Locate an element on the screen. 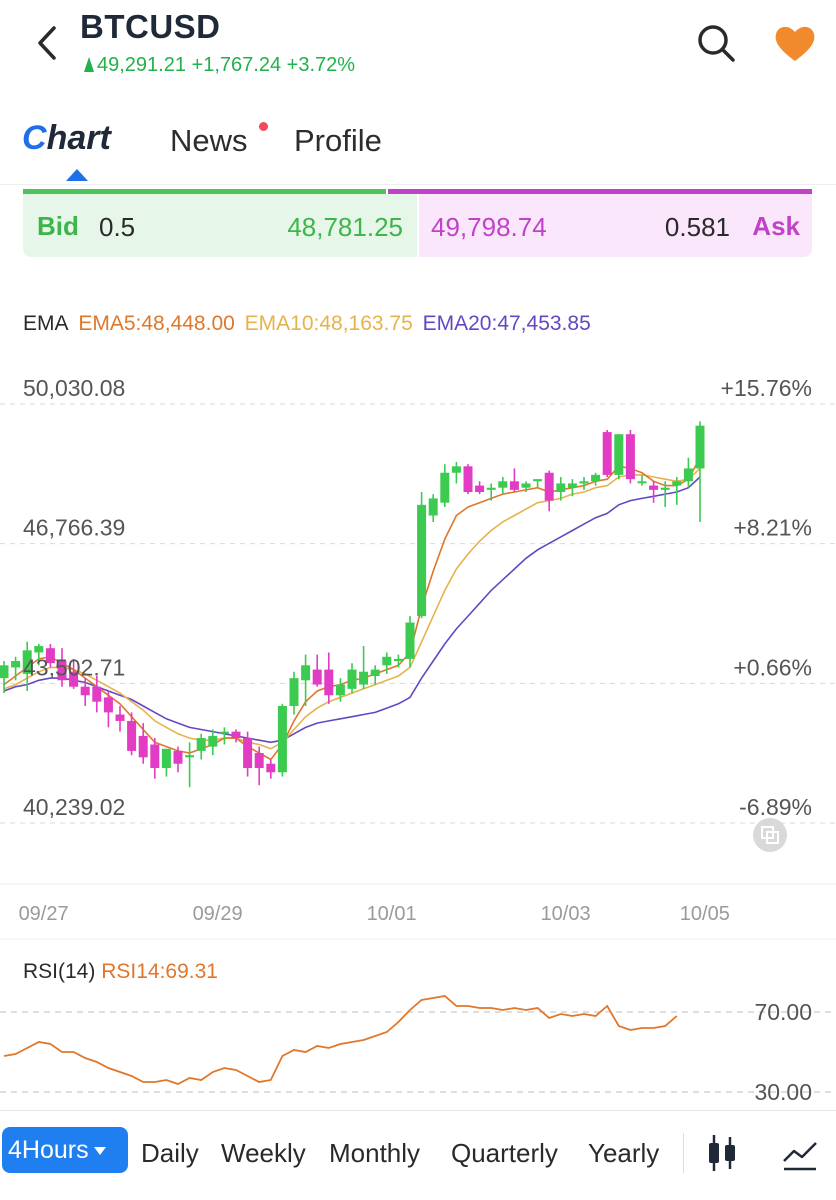  period-daily: Daily is located at coordinates (170, 1153).